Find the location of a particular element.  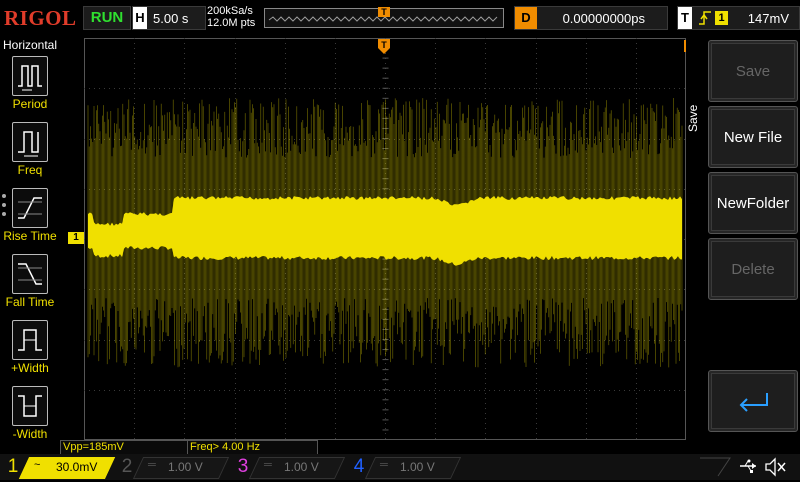

measure-negative-width-button: -Width is located at coordinates (30, 417).